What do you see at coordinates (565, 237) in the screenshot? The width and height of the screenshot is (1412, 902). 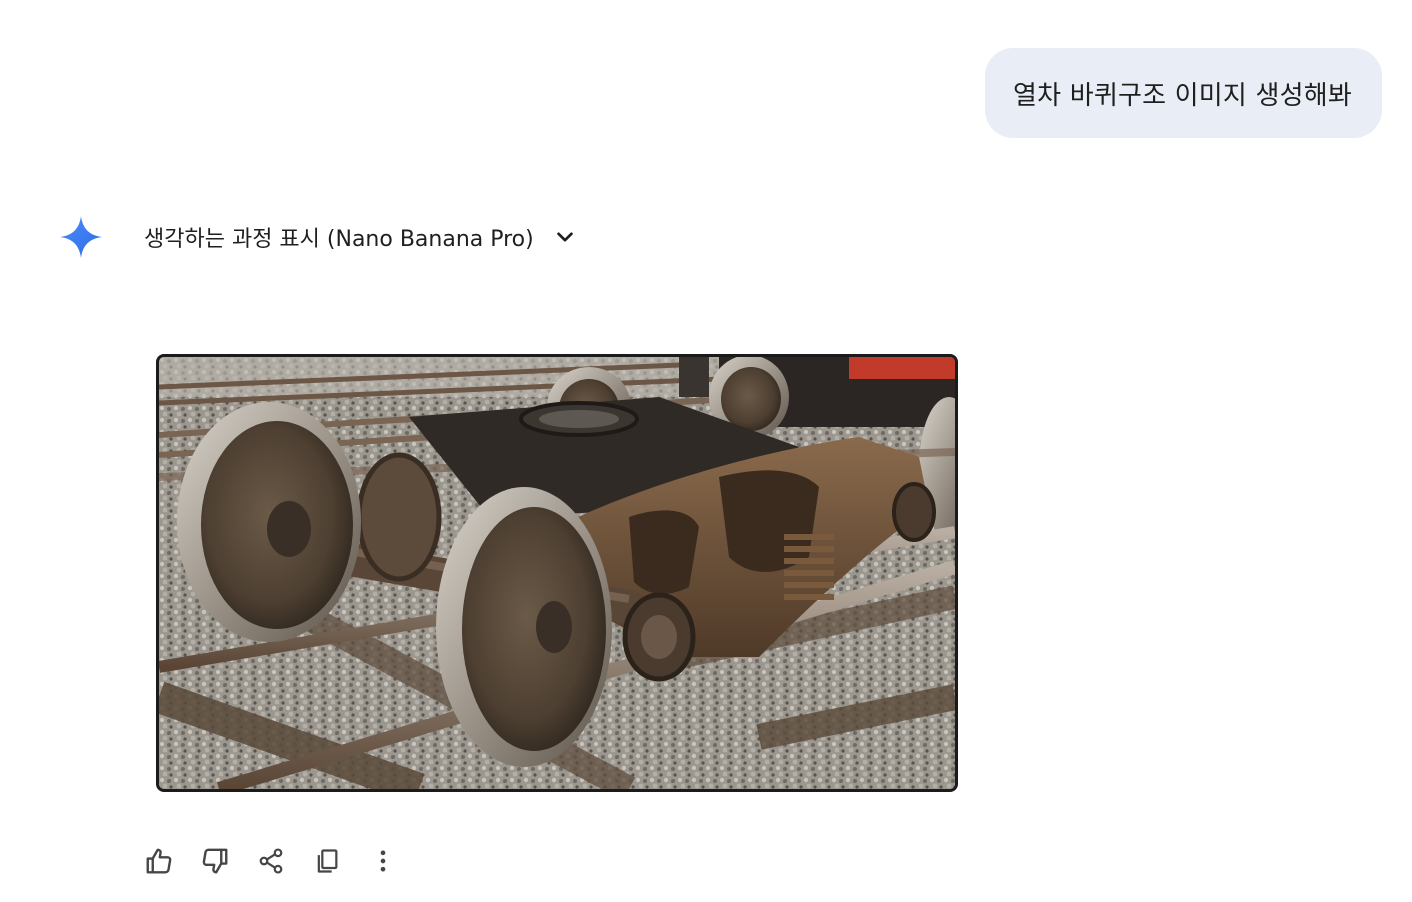 I see `chevron-down-icon` at bounding box center [565, 237].